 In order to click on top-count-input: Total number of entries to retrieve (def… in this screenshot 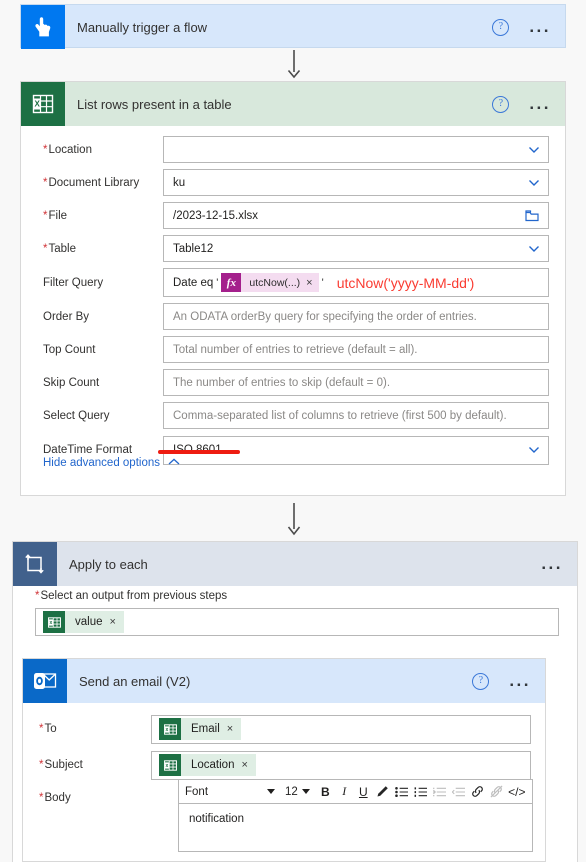, I will do `click(356, 349)`.